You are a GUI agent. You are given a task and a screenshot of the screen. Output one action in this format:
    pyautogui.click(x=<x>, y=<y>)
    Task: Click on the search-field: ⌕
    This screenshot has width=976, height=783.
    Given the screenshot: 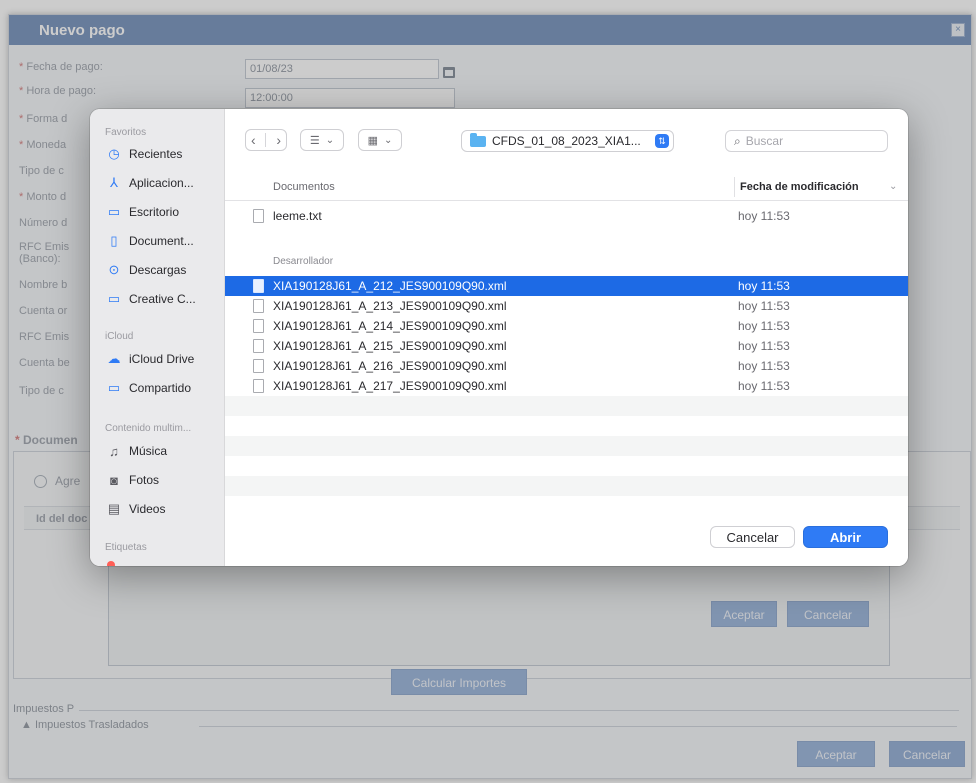 What is the action you would take?
    pyautogui.click(x=806, y=141)
    